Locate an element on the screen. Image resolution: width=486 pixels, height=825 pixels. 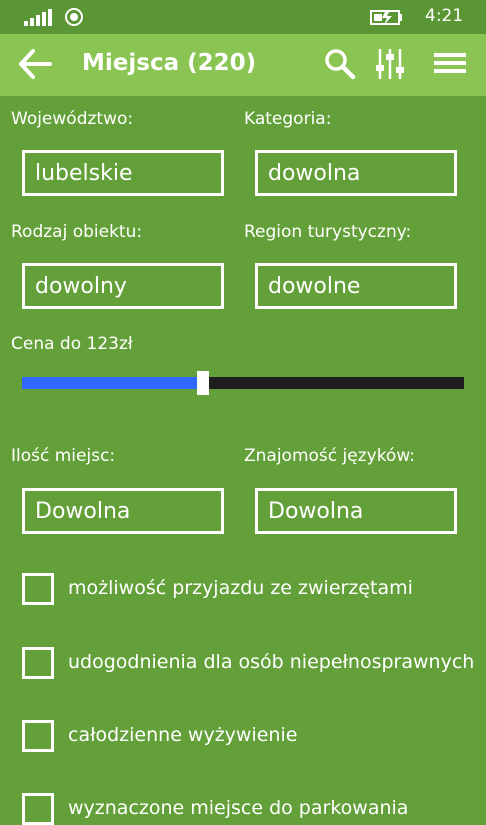
kategoria-select: dowolna is located at coordinates (356, 173).